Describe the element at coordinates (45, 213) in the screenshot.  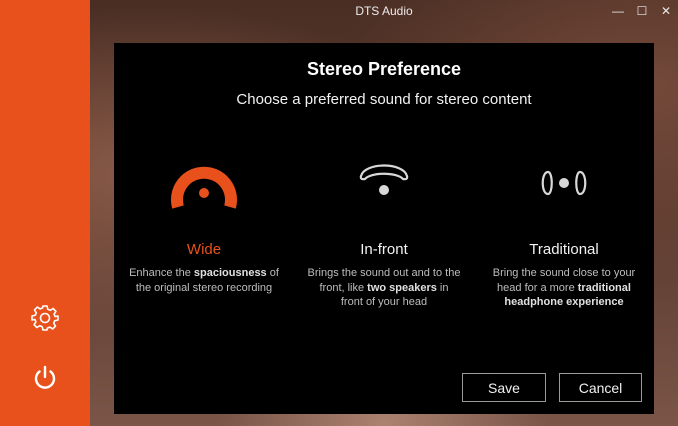
I see `sidebar` at that location.